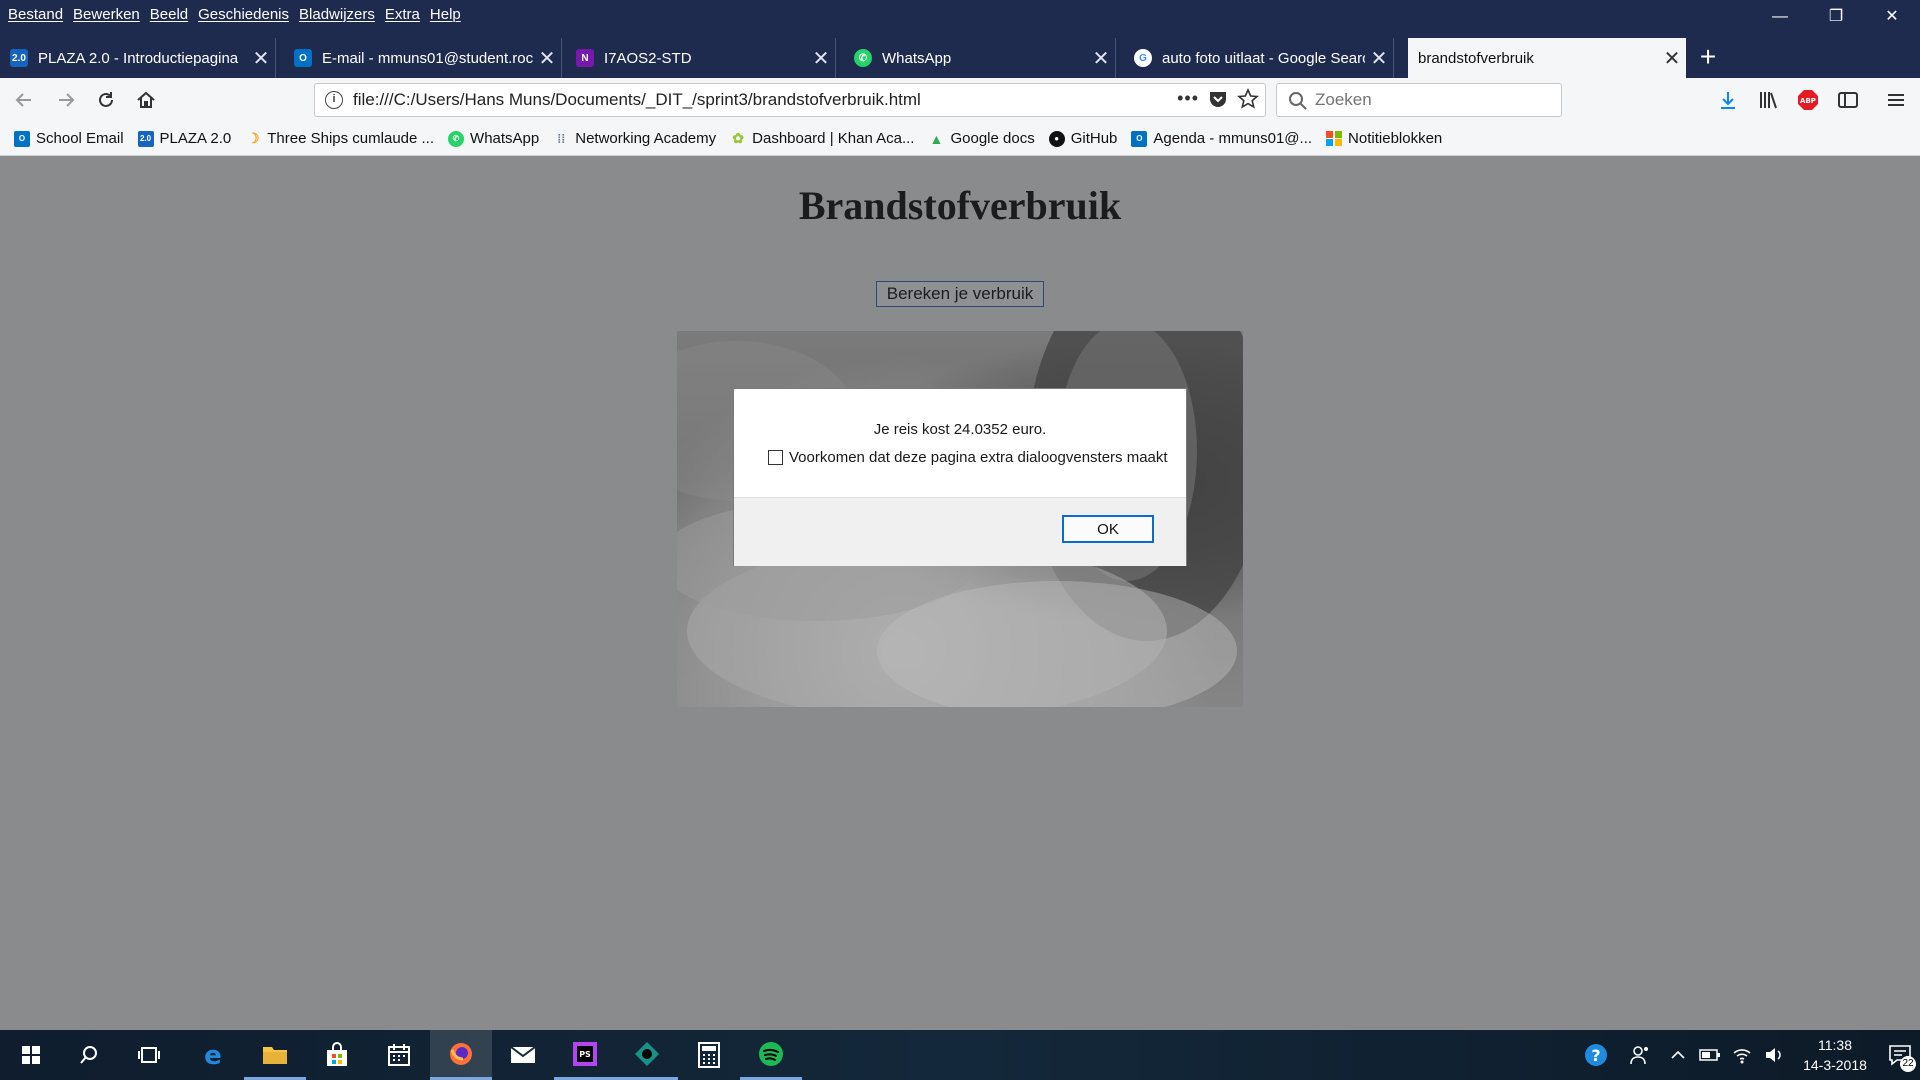 The image size is (1920, 1080). Describe the element at coordinates (184, 138) in the screenshot. I see `bookmark-plaza: 2.0 PLAZA 2.0` at that location.